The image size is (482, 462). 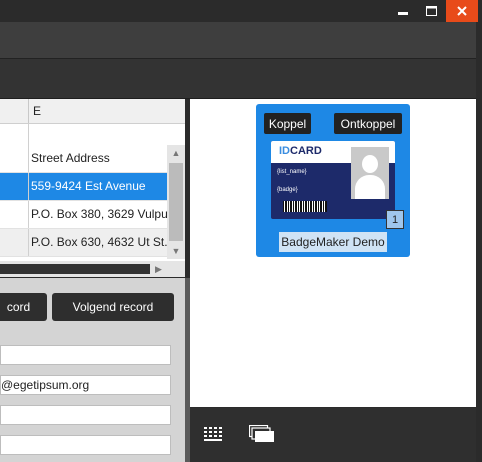 What do you see at coordinates (333, 242) in the screenshot?
I see `badge-name-label: BadgeMaker Demo` at bounding box center [333, 242].